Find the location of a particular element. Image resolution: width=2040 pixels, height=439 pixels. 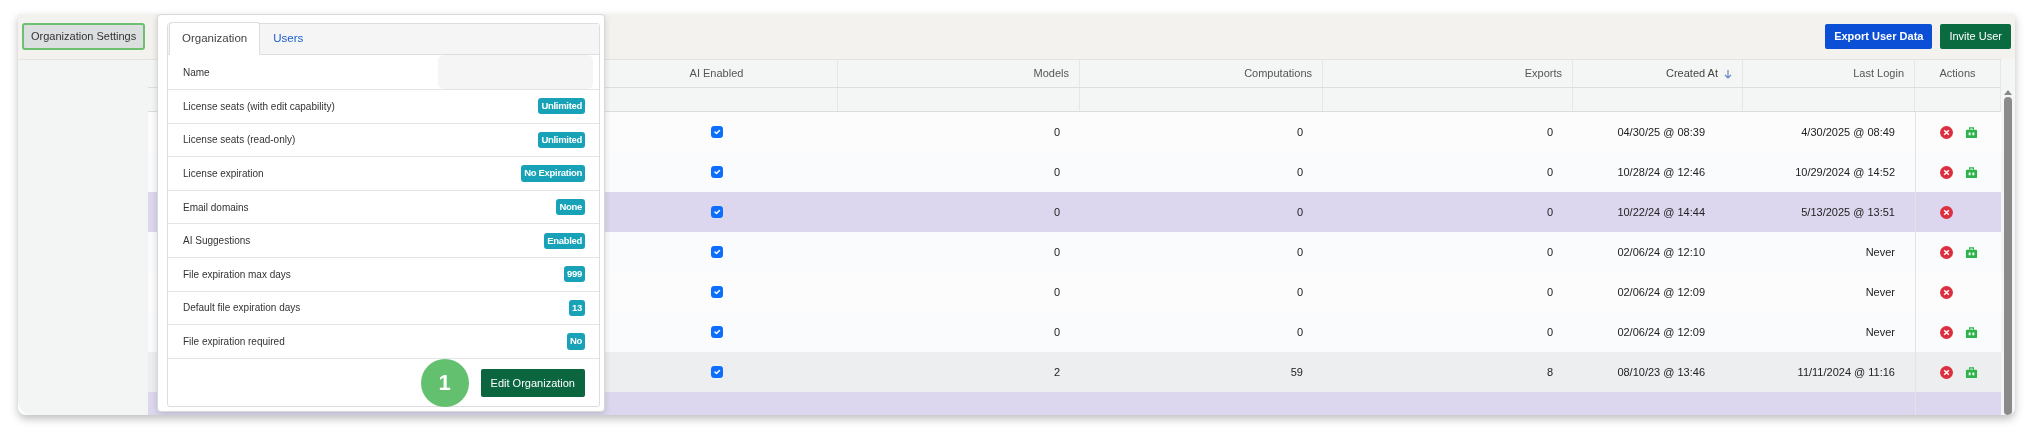

table-cell-text: 10/22/24 @ 14:44 is located at coordinates (1661, 212).